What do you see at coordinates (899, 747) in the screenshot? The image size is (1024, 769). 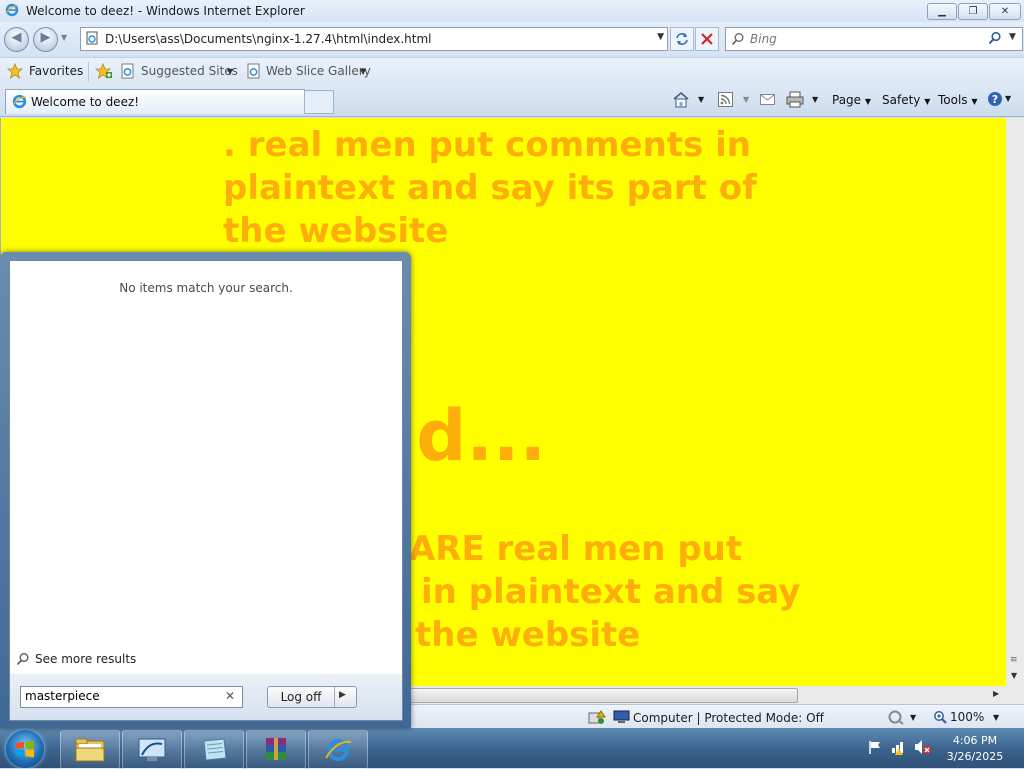 I see `network-warning-icon` at bounding box center [899, 747].